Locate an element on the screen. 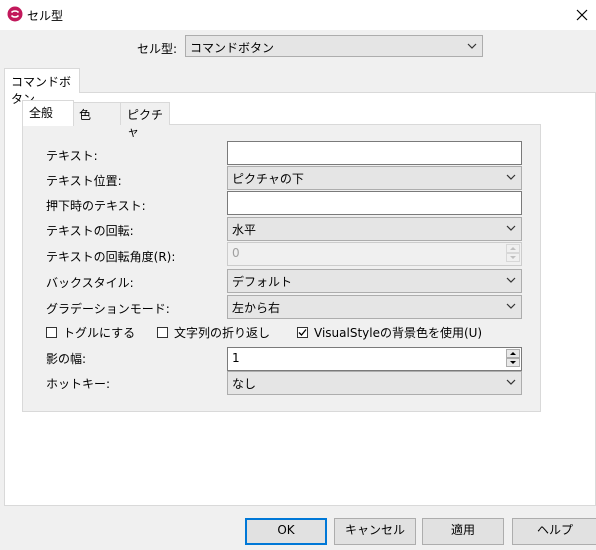 The image size is (596, 550). title-bar is located at coordinates (298, 15).